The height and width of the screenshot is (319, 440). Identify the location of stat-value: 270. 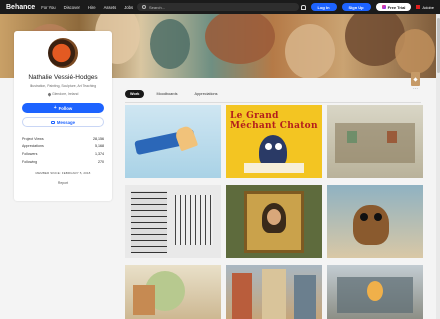
(101, 161).